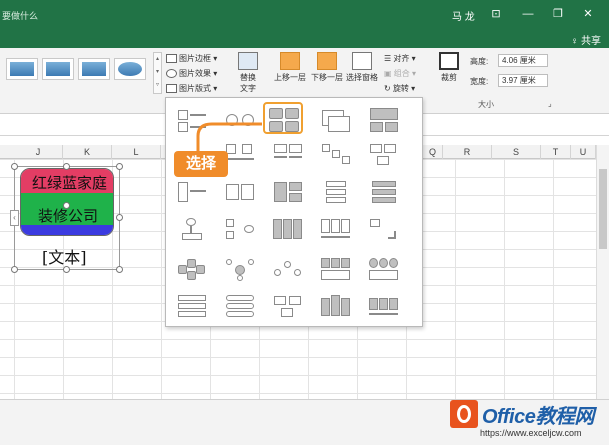 Image resolution: width=609 pixels, height=445 pixels. Describe the element at coordinates (136, 152) in the screenshot. I see `column-header: L` at that location.